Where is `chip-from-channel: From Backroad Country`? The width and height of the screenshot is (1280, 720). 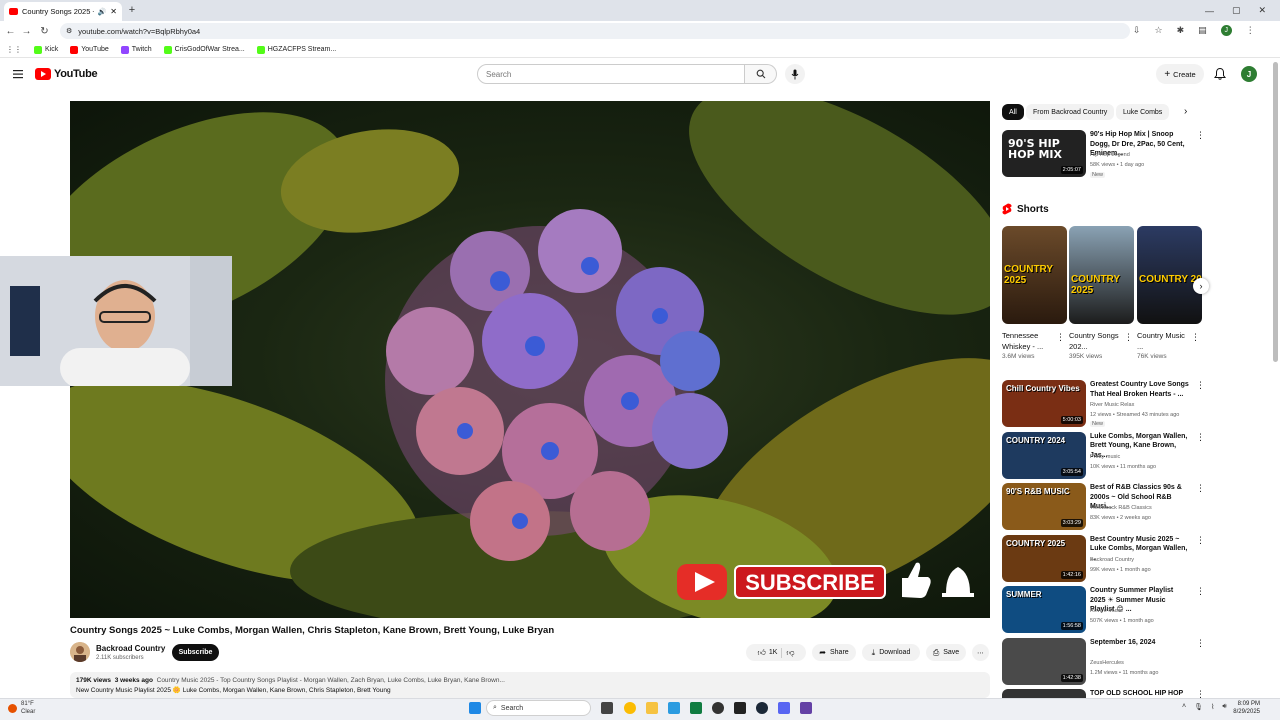
chip-from-channel: From Backroad Country is located at coordinates (1070, 112).